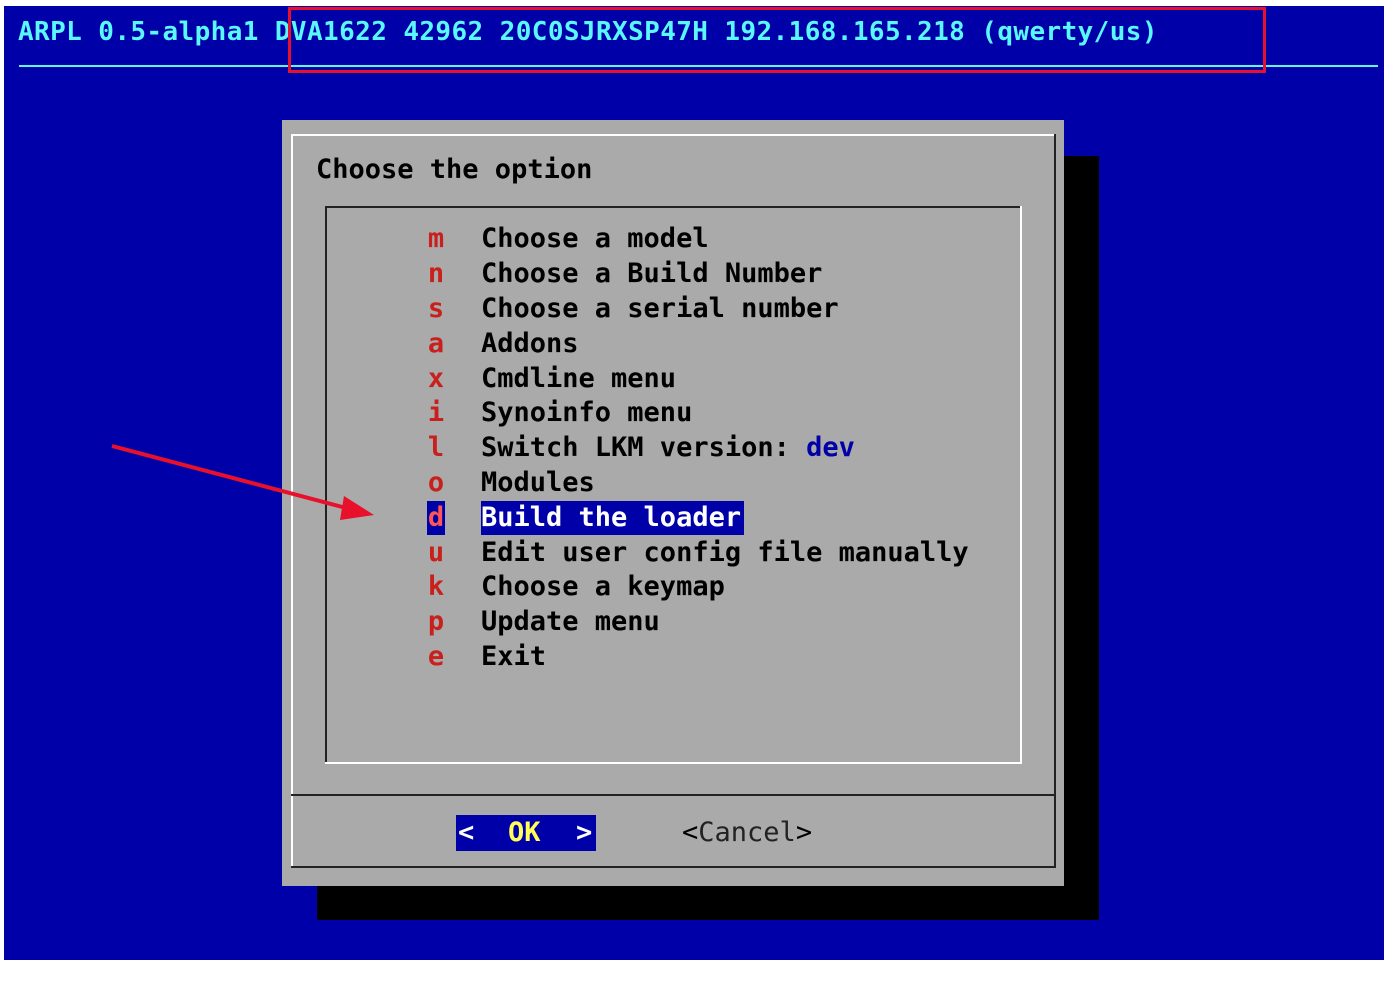  What do you see at coordinates (660, 308) in the screenshot?
I see `menu-item-label: Choose a serial number` at bounding box center [660, 308].